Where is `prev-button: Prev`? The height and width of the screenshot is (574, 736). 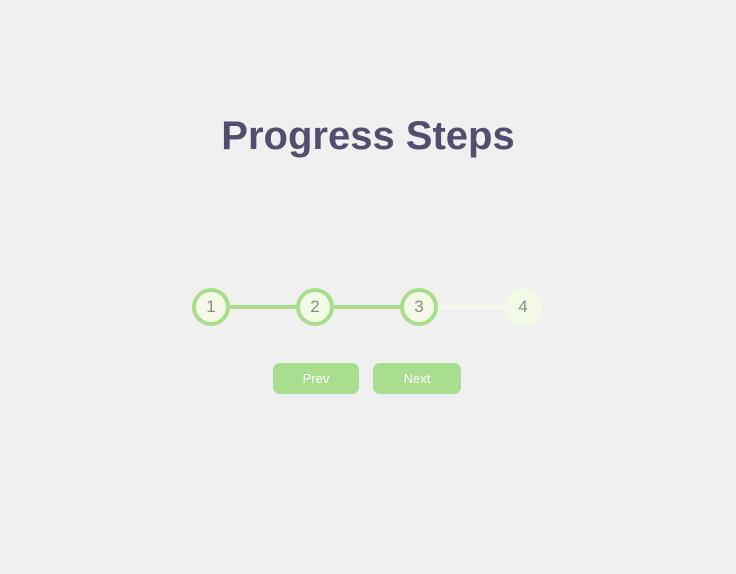
prev-button: Prev is located at coordinates (316, 378).